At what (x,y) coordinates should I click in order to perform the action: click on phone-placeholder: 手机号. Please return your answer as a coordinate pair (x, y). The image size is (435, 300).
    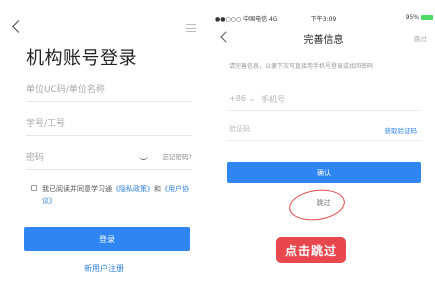
    Looking at the image, I should click on (273, 99).